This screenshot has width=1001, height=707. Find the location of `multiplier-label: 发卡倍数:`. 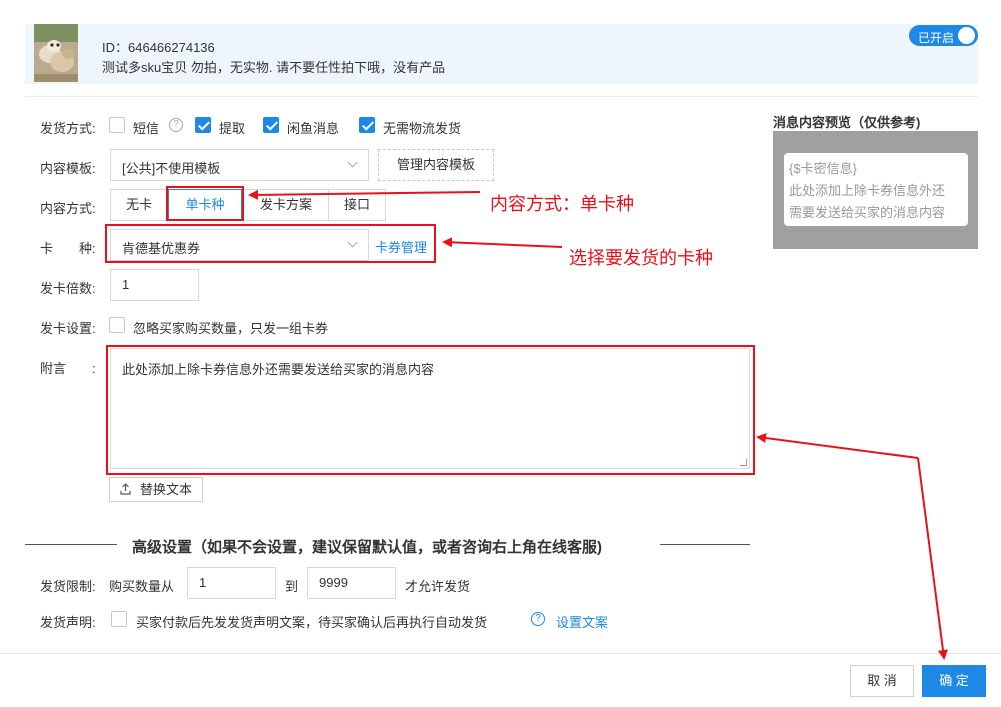

multiplier-label: 发卡倍数: is located at coordinates (68, 288).